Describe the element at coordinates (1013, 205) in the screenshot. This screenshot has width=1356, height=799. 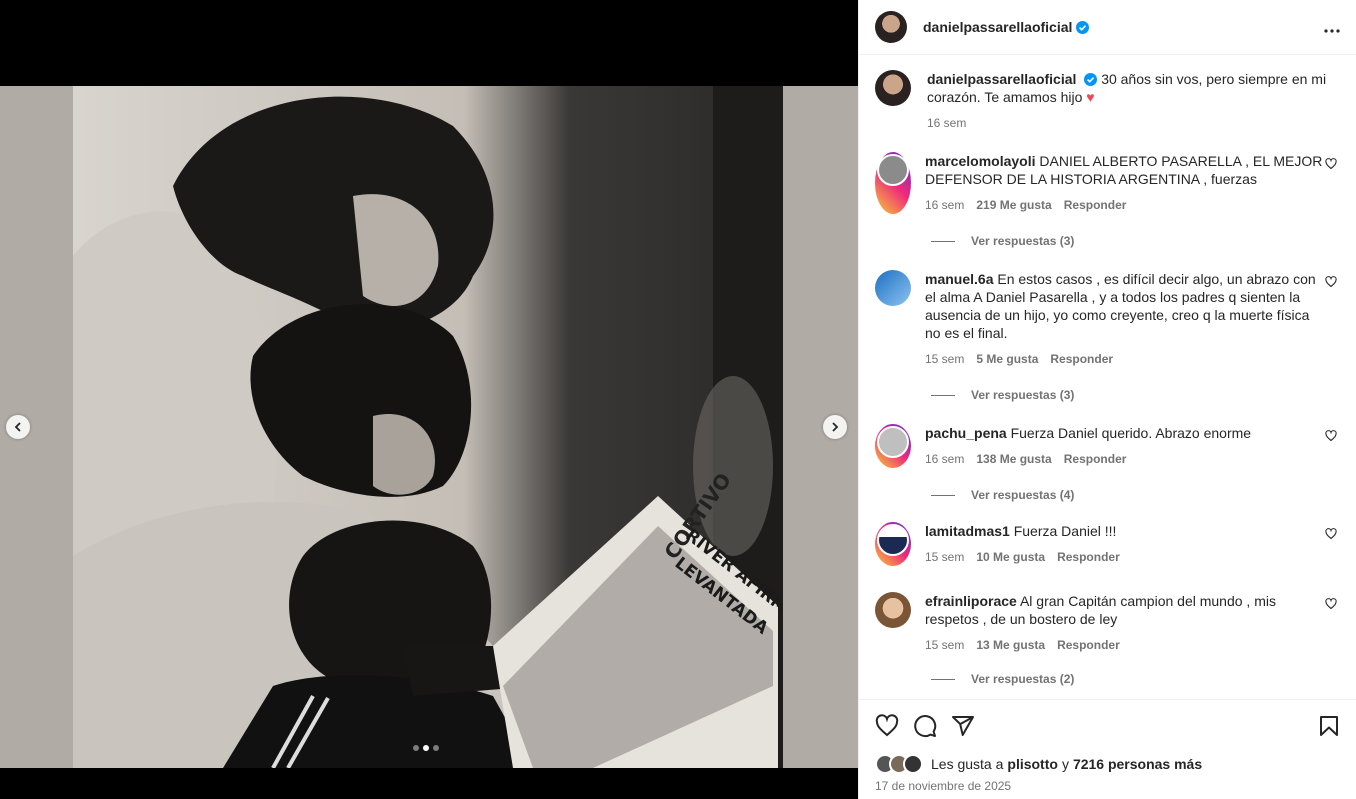
I see `comment-likes: 219 Me gusta` at that location.